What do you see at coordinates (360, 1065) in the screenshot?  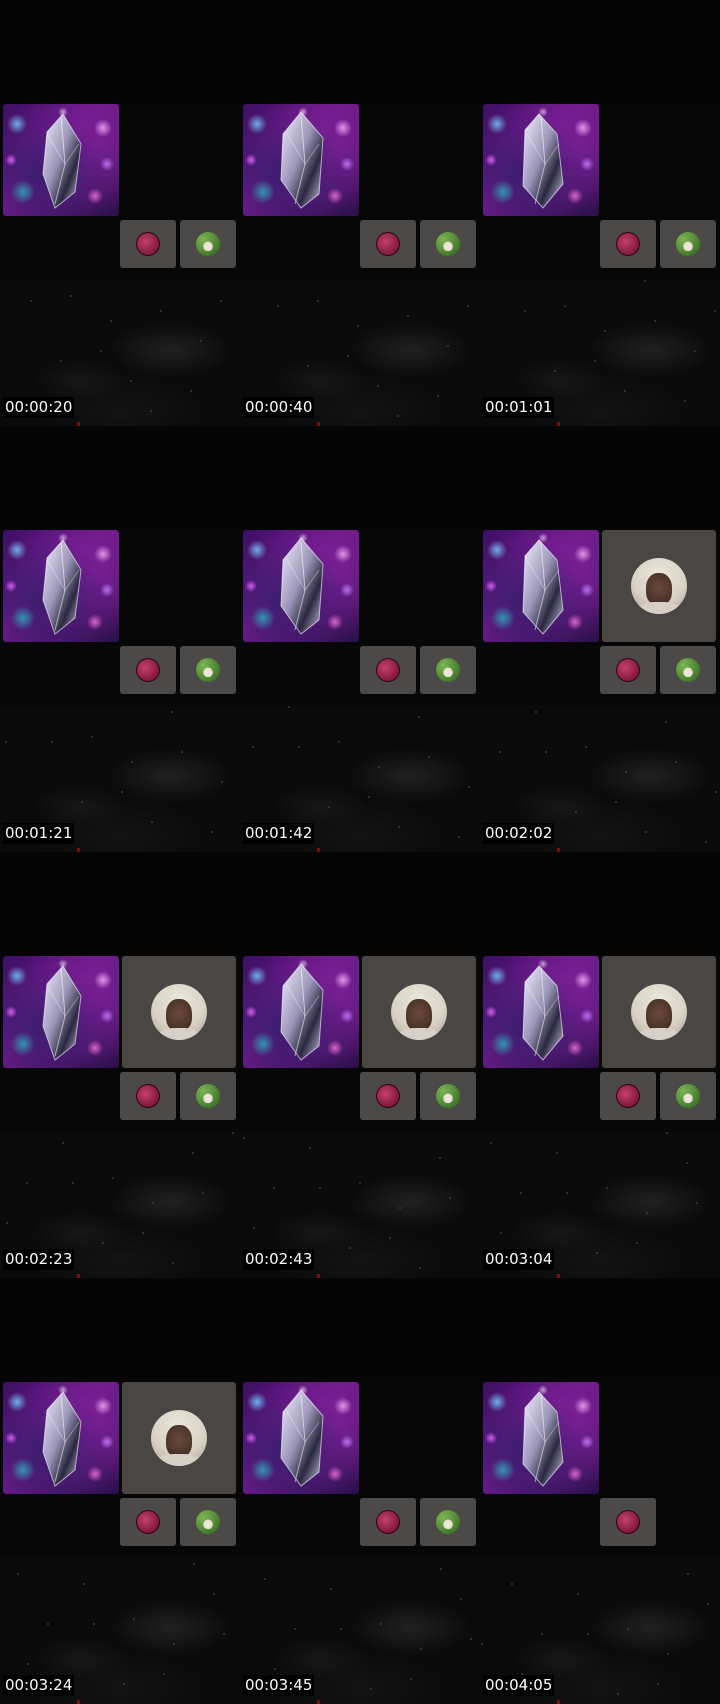 I see `video-frame: 00:02:43` at bounding box center [360, 1065].